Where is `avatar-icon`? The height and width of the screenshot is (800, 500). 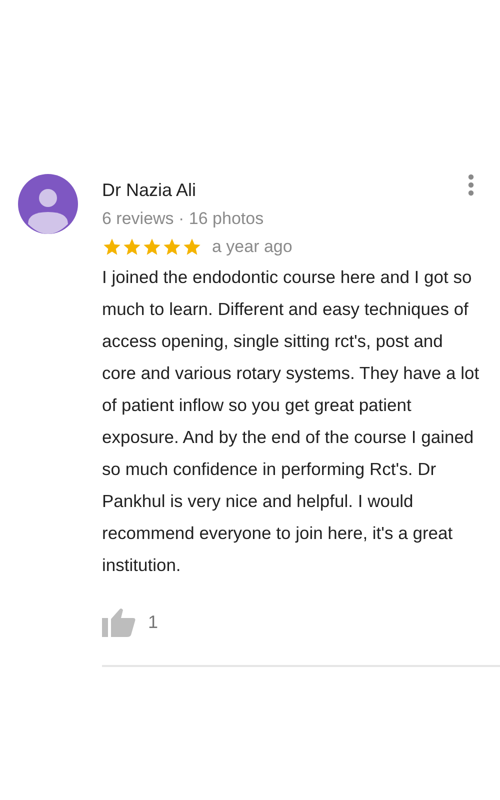 avatar-icon is located at coordinates (48, 204).